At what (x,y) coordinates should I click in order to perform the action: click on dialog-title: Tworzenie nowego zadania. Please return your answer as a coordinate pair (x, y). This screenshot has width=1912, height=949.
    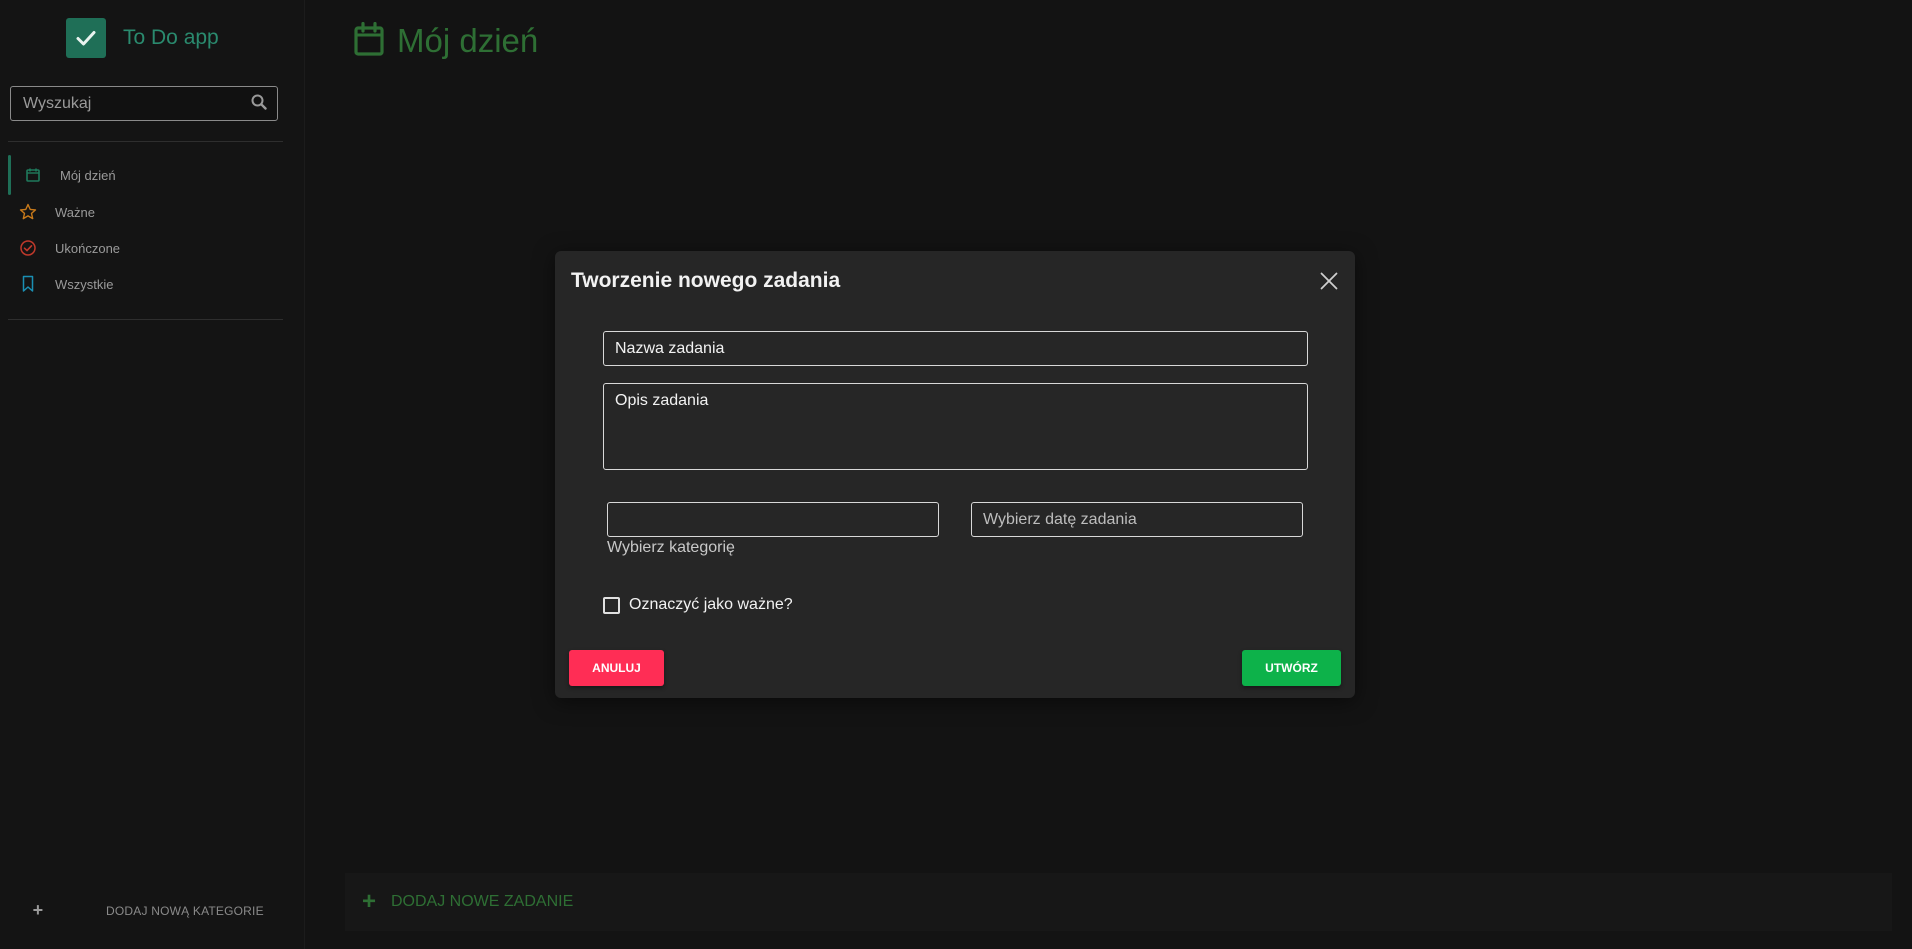
    Looking at the image, I should click on (706, 280).